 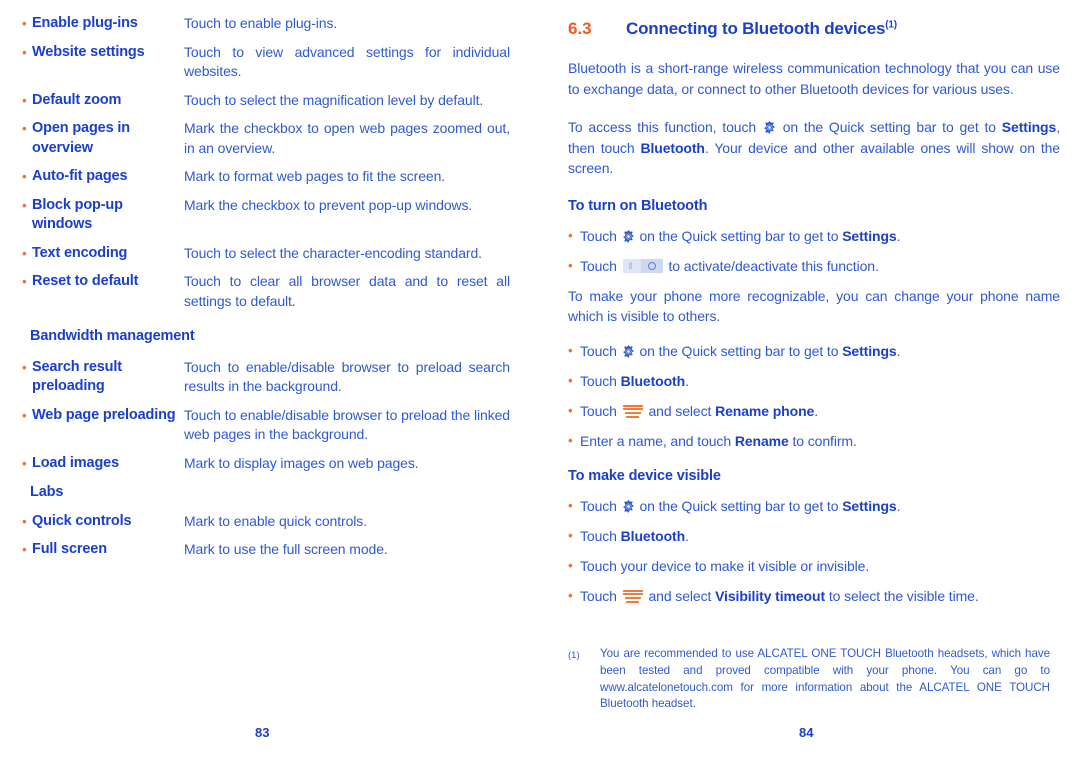 I want to click on setting-name: Quick controls, so click(x=108, y=522).